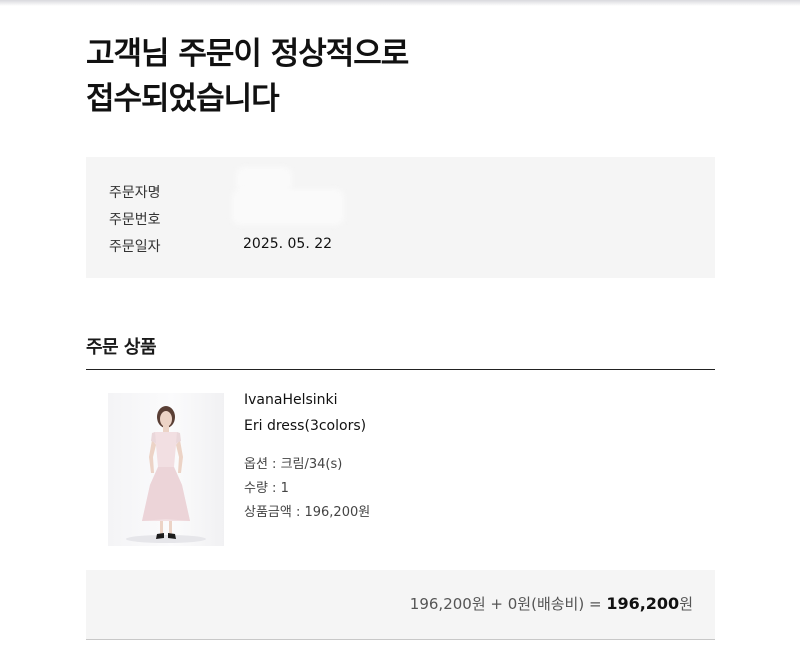 This screenshot has width=800, height=660. I want to click on product-image, so click(166, 469).